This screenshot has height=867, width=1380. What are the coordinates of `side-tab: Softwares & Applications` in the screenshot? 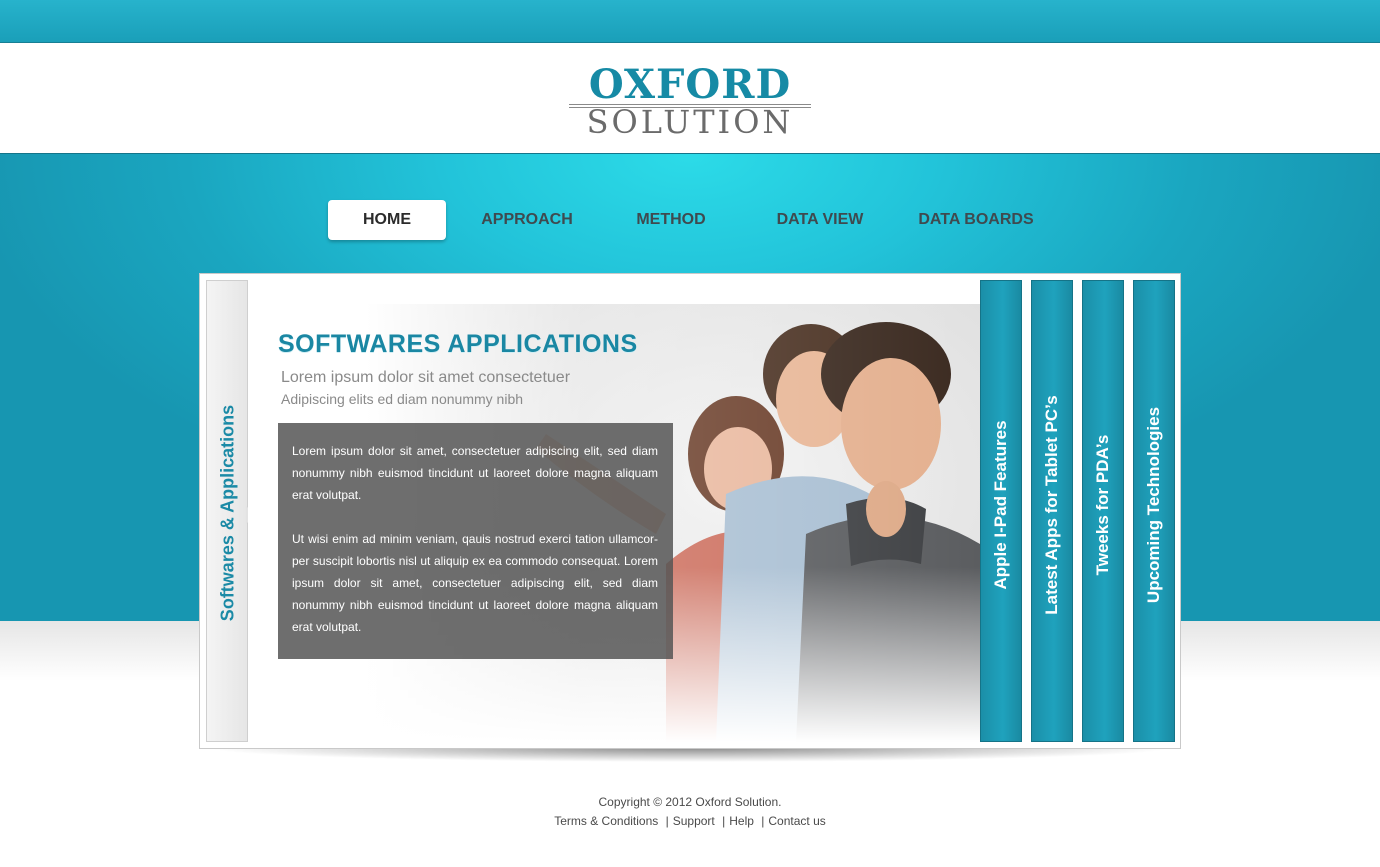 It's located at (227, 511).